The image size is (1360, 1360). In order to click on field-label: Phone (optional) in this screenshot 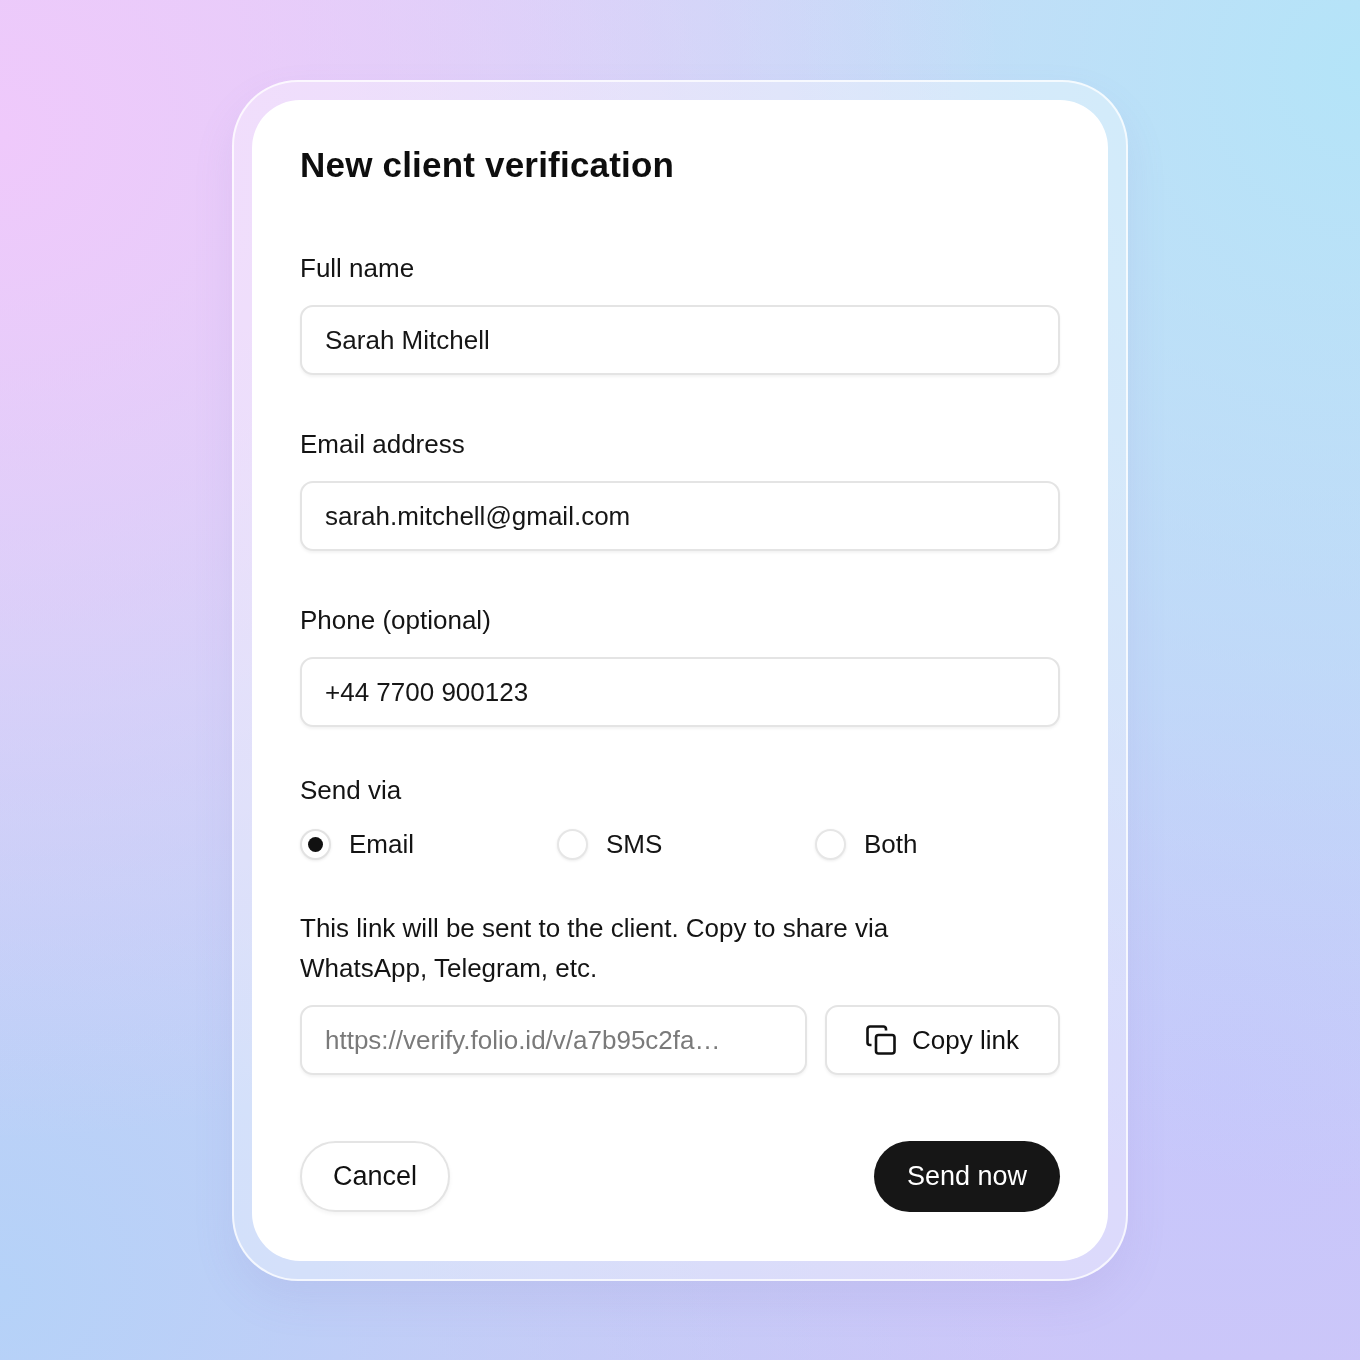, I will do `click(396, 620)`.